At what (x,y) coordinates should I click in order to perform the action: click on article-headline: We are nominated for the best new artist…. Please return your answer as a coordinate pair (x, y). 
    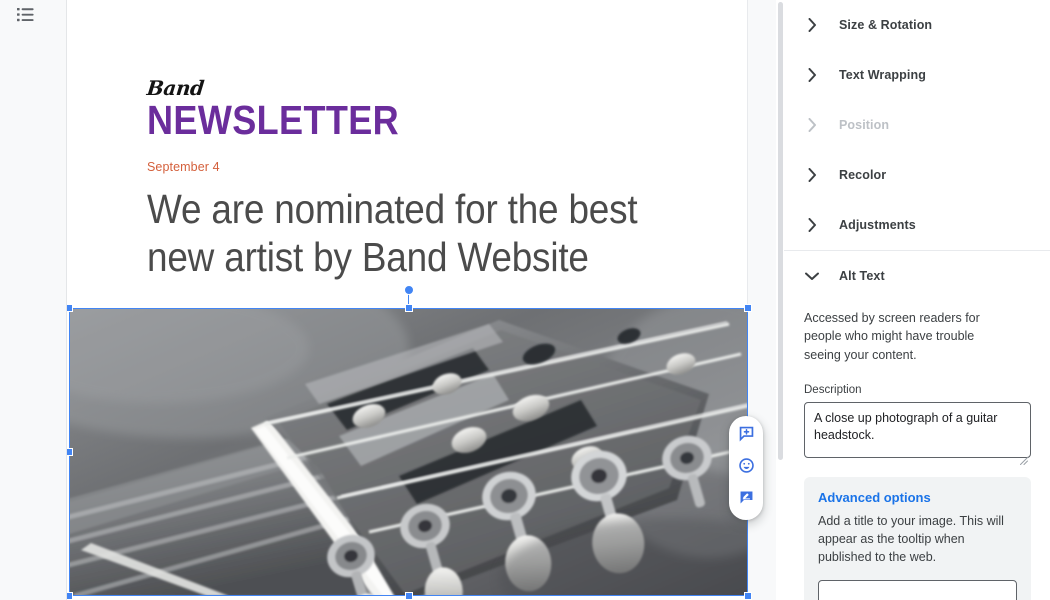
    Looking at the image, I should click on (392, 233).